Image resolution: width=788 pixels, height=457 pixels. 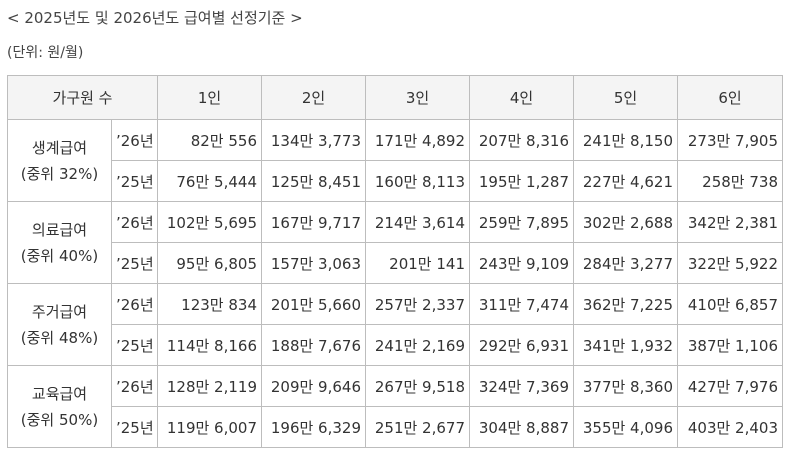 What do you see at coordinates (417, 345) in the screenshot?
I see `value-cell: 241만 2,169` at bounding box center [417, 345].